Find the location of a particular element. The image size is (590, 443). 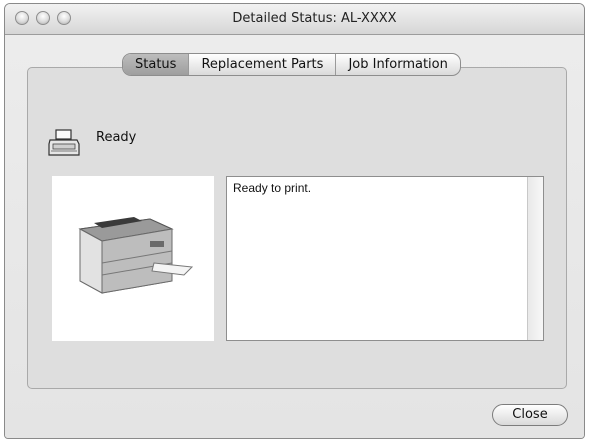

message-scrollbar is located at coordinates (535, 258).